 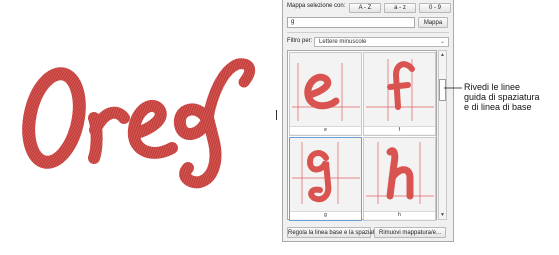 I want to click on callout-line-2: guida di spaziatura, so click(x=502, y=97).